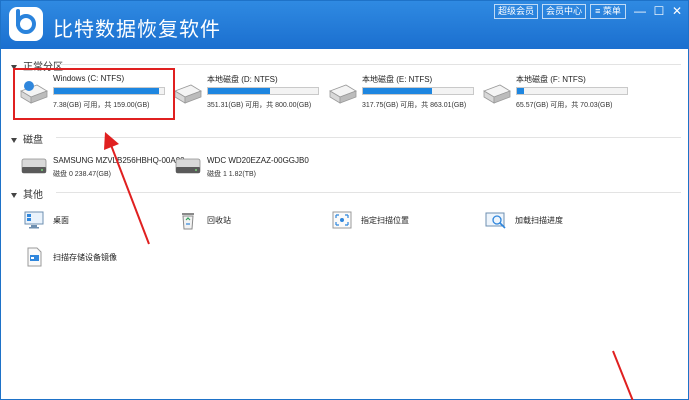 The image size is (689, 400). Describe the element at coordinates (564, 105) in the screenshot. I see `partition-info: 65.57(GB) 可用，共 70.03(GB)` at that location.